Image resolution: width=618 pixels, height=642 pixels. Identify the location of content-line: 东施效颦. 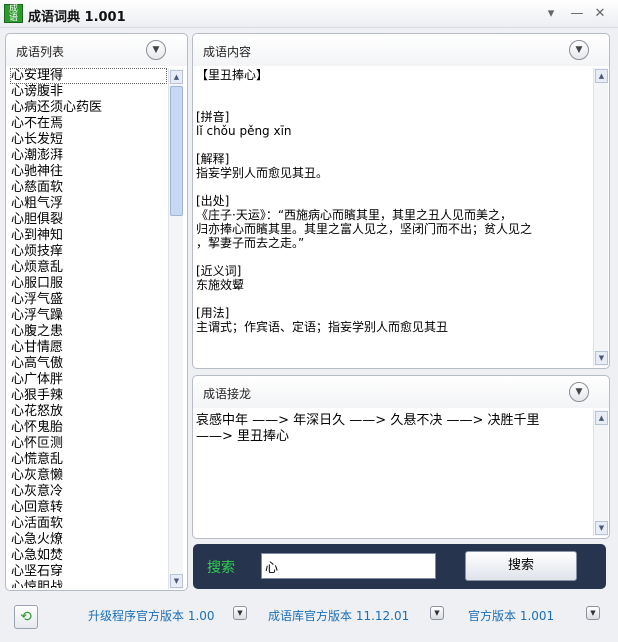
(220, 285).